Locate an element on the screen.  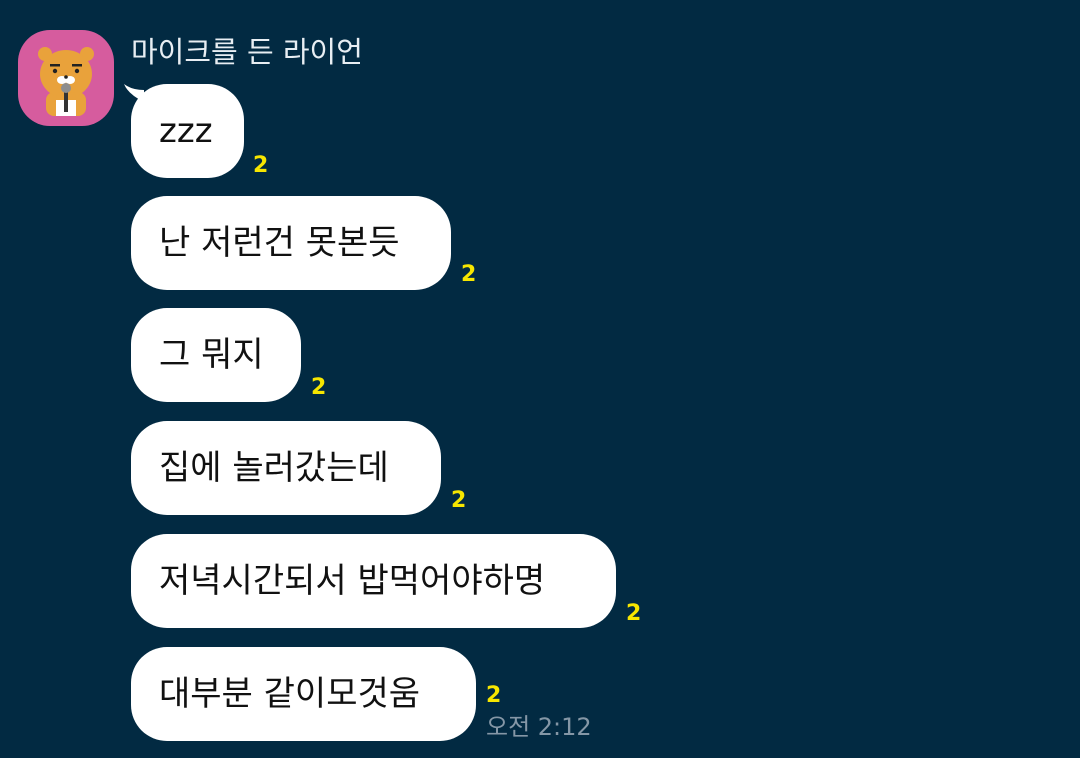
message-bubble: 대부분 같이모것움 is located at coordinates (303, 694).